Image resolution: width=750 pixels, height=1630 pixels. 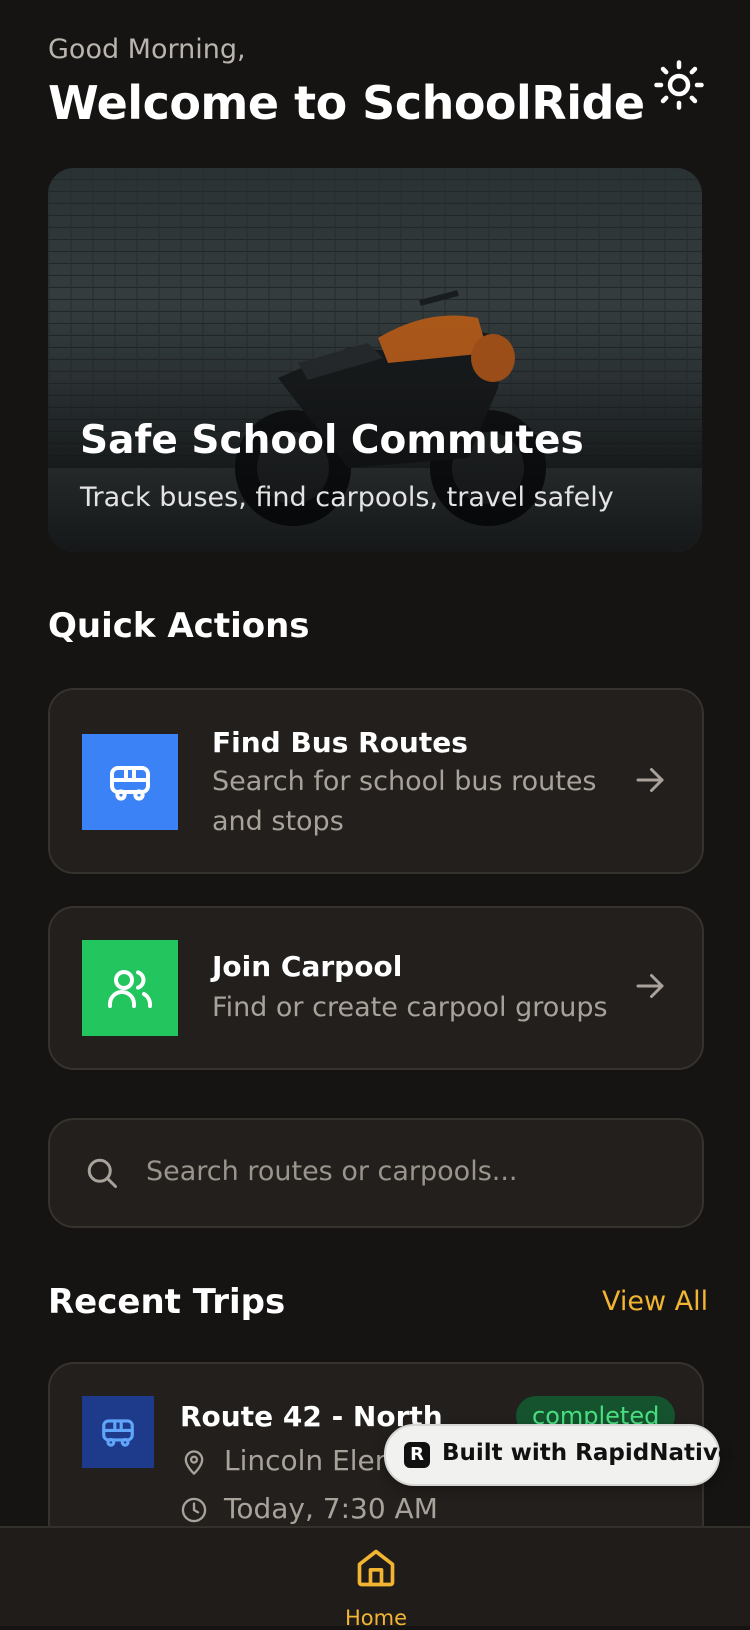 I want to click on trip-bus-tile, so click(x=118, y=1432).